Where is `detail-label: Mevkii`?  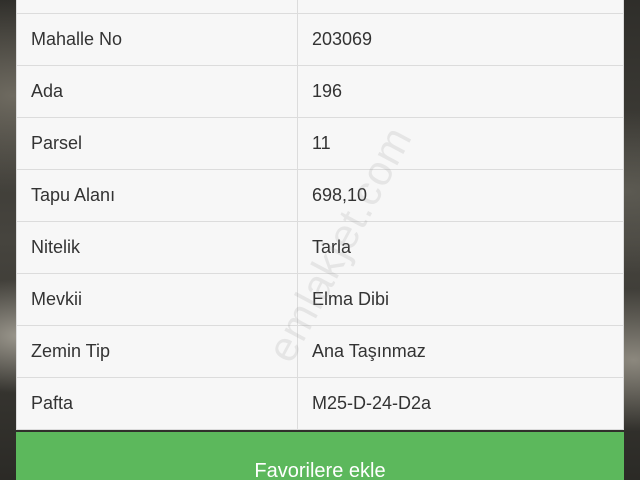
detail-label: Mevkii is located at coordinates (157, 299).